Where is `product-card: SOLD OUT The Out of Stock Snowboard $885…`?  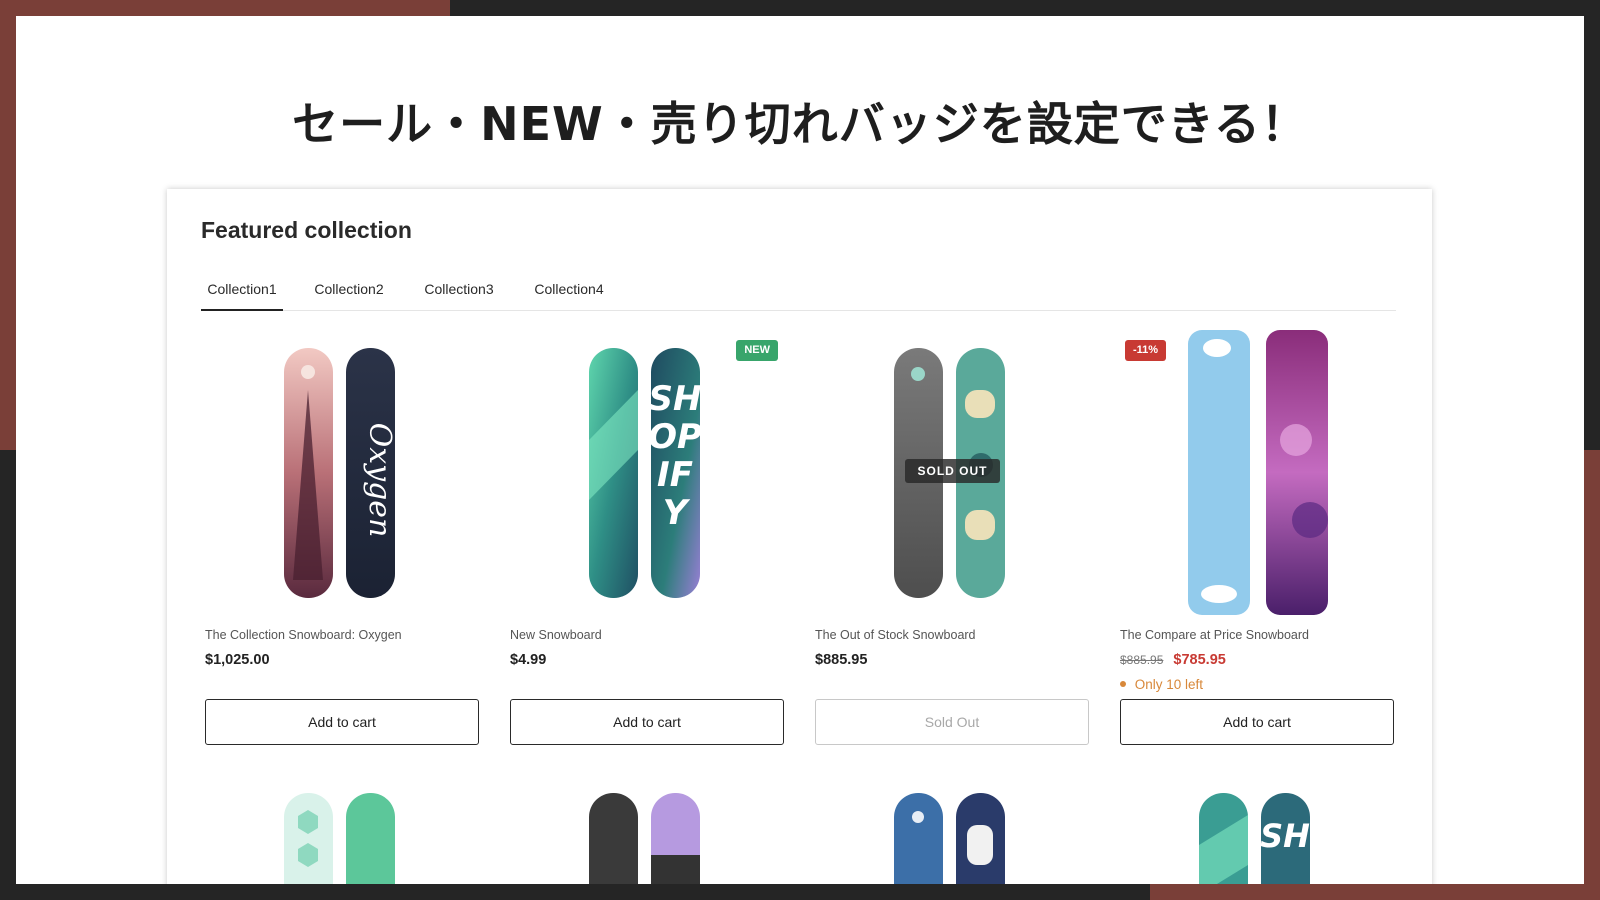
product-card: SOLD OUT The Out of Stock Snowboard $885… is located at coordinates (952, 540).